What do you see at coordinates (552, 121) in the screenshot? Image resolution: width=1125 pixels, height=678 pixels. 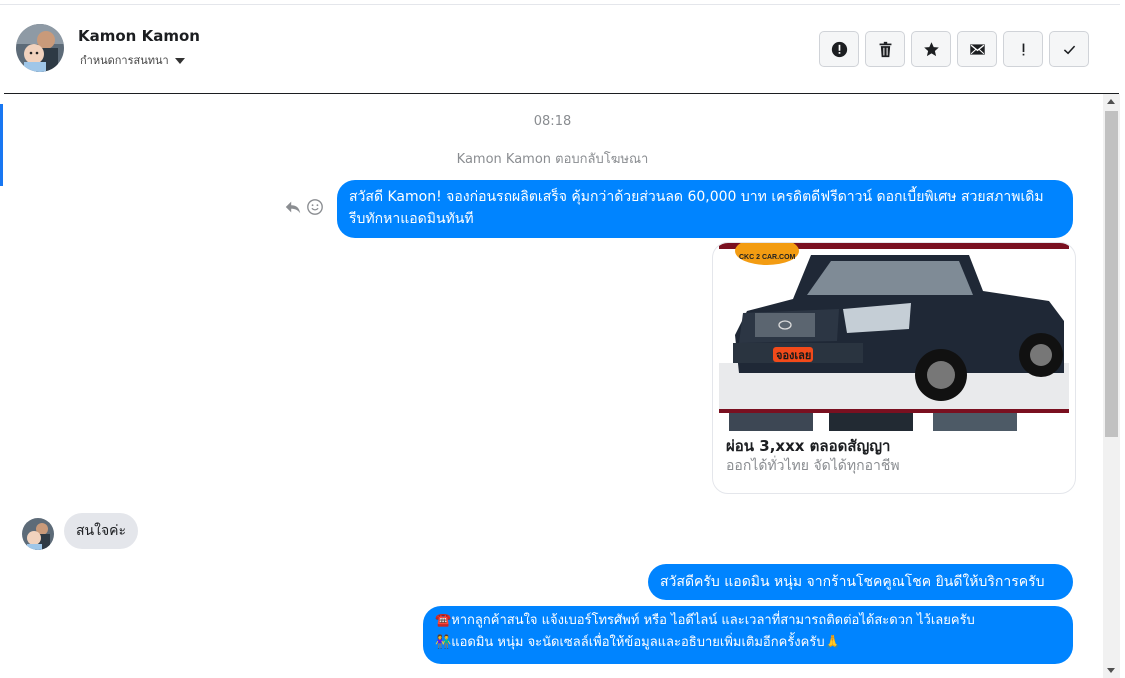 I see `message-timestamp: 08:18` at bounding box center [552, 121].